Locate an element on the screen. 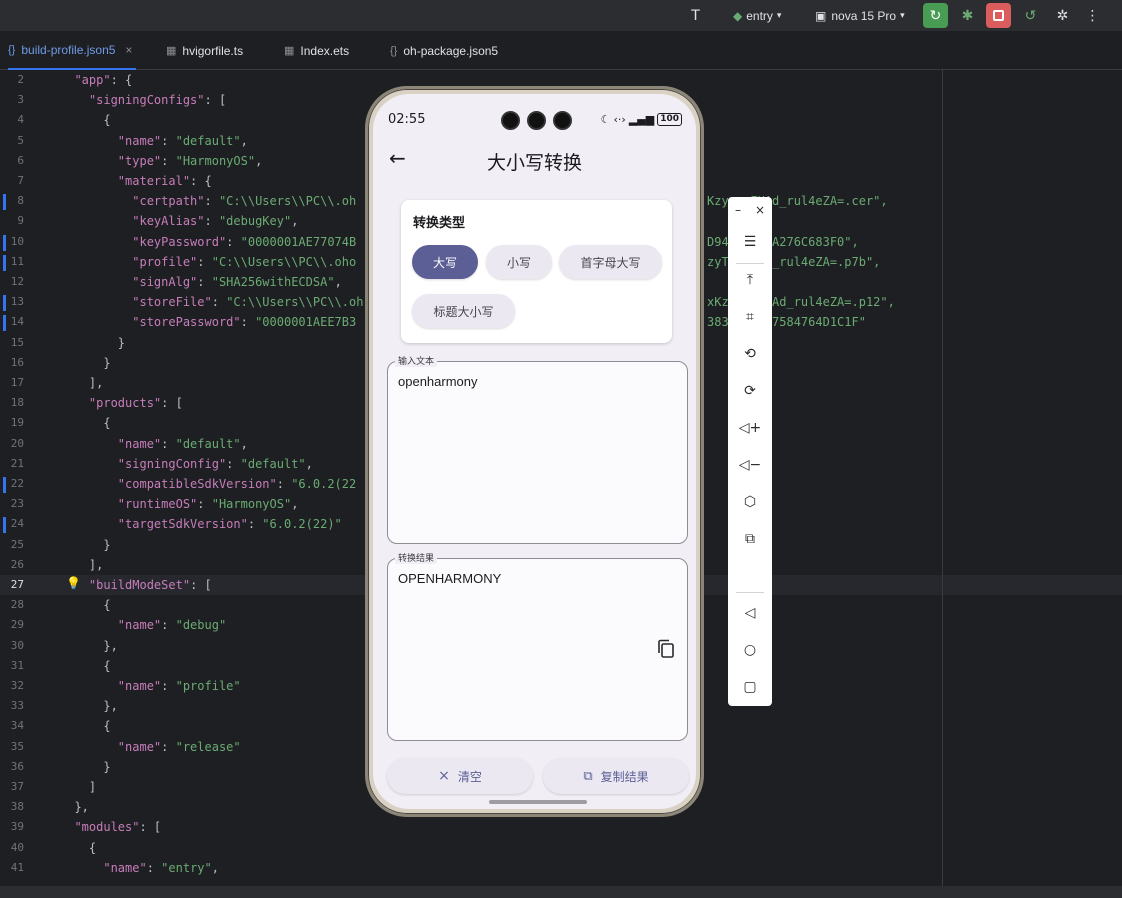 Image resolution: width=1122 pixels, height=898 pixels. tab-build-profile: {} build-profile.json5 × is located at coordinates (72, 50).